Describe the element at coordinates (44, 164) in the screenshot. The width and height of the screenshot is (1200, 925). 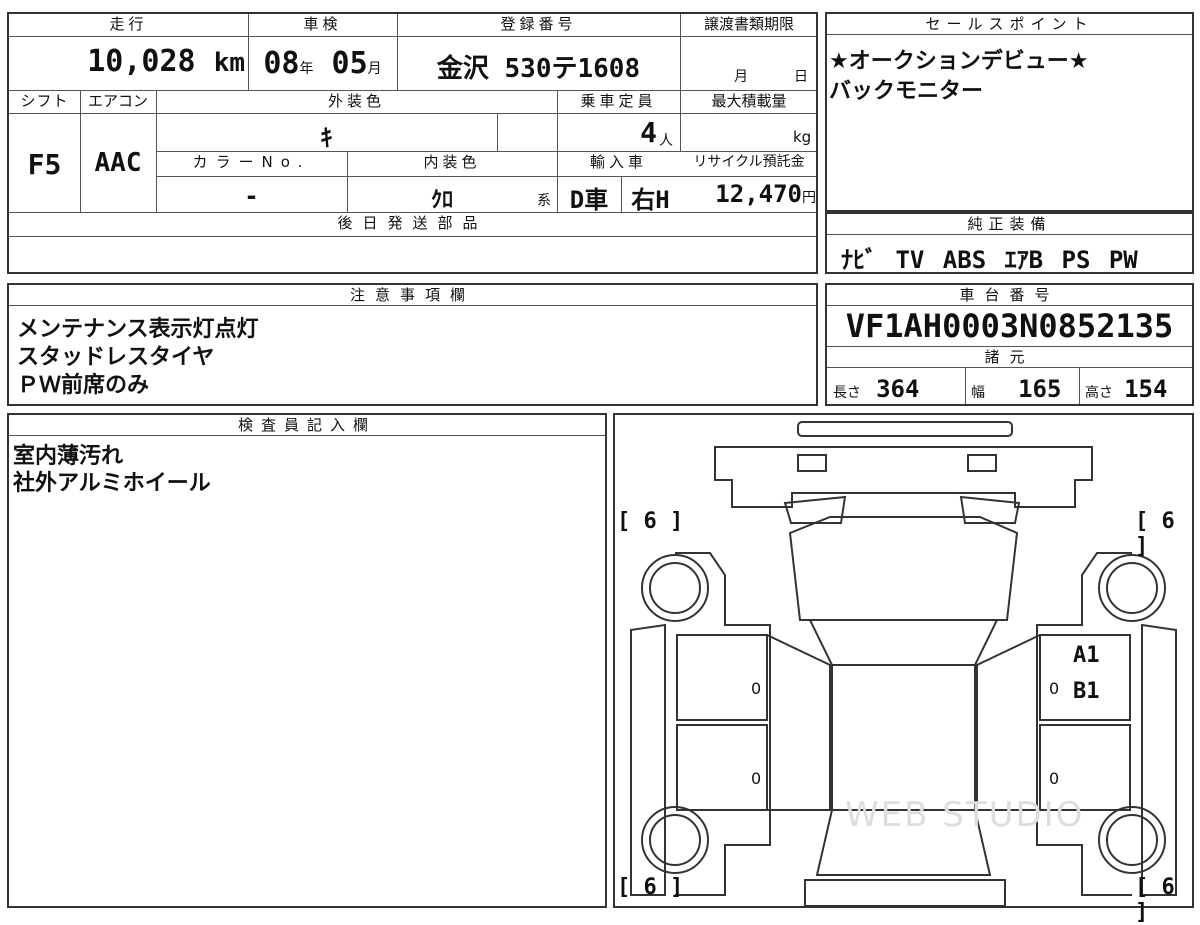
I see `shift-value: F5` at that location.